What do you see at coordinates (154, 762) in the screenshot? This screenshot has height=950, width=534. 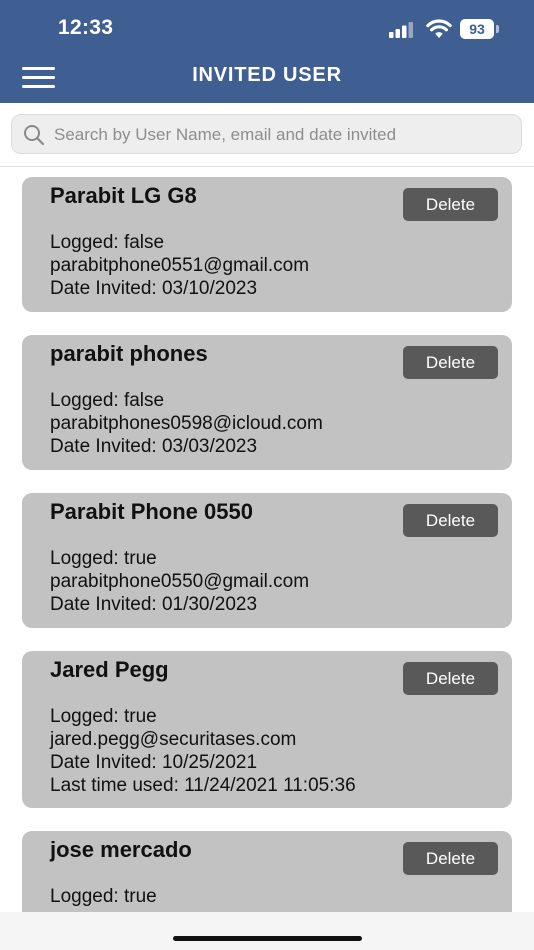 I see `date-invited: Date Invited: 10/25/2021` at bounding box center [154, 762].